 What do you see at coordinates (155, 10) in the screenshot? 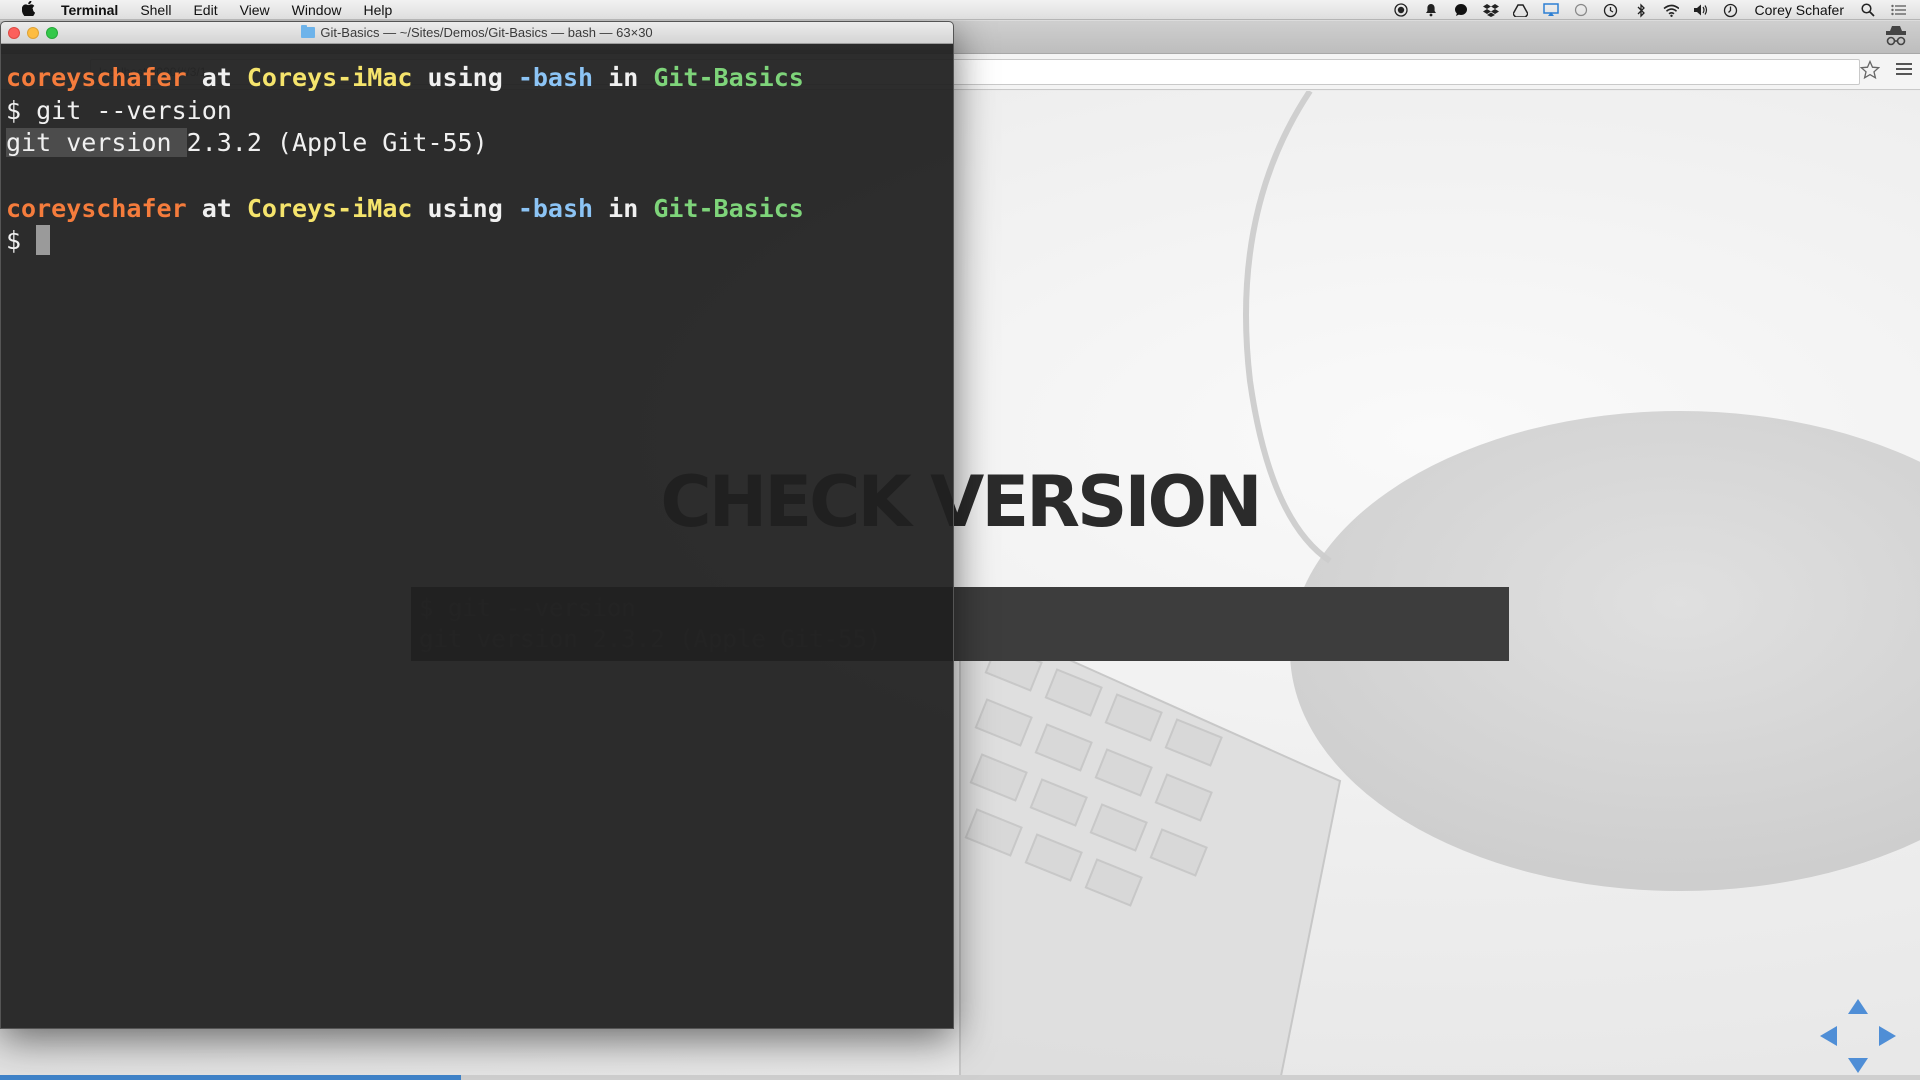
I see `menu-shell: Shell` at bounding box center [155, 10].